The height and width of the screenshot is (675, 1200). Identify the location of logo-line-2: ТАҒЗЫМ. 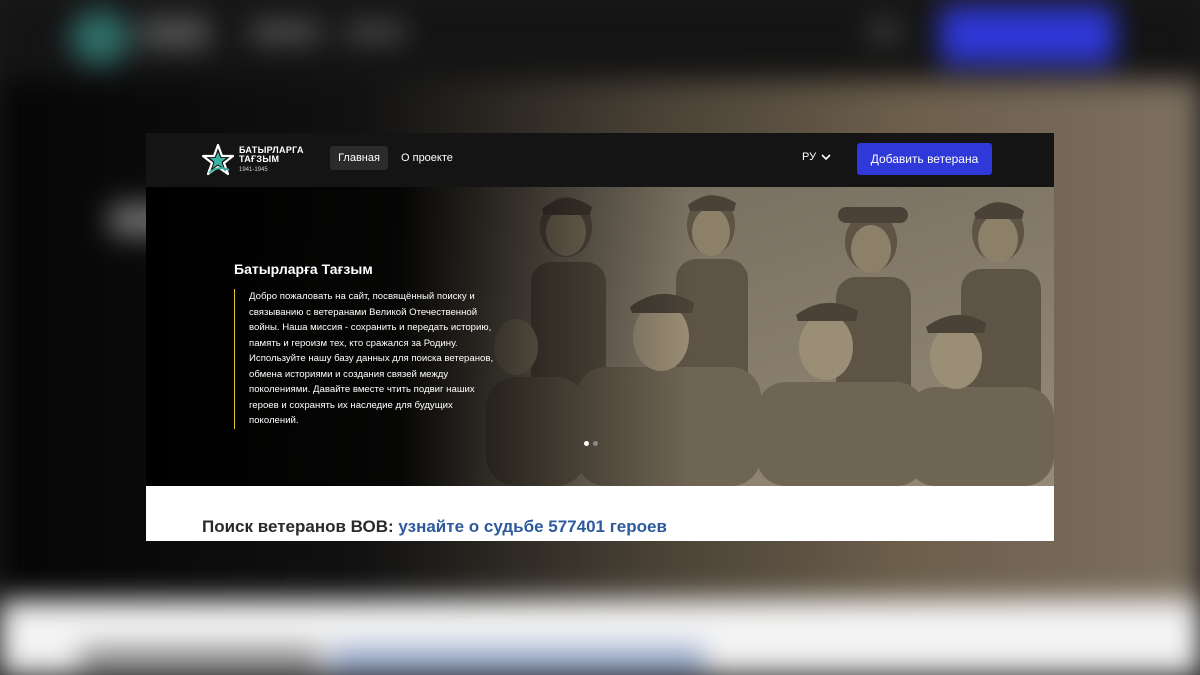
(259, 158).